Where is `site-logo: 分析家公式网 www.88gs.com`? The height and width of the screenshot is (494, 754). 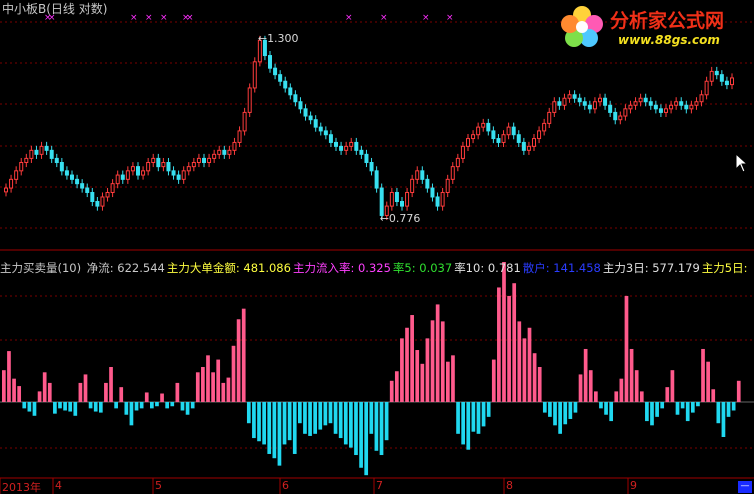
site-logo: 分析家公式网 www.88gs.com is located at coordinates (654, 27).